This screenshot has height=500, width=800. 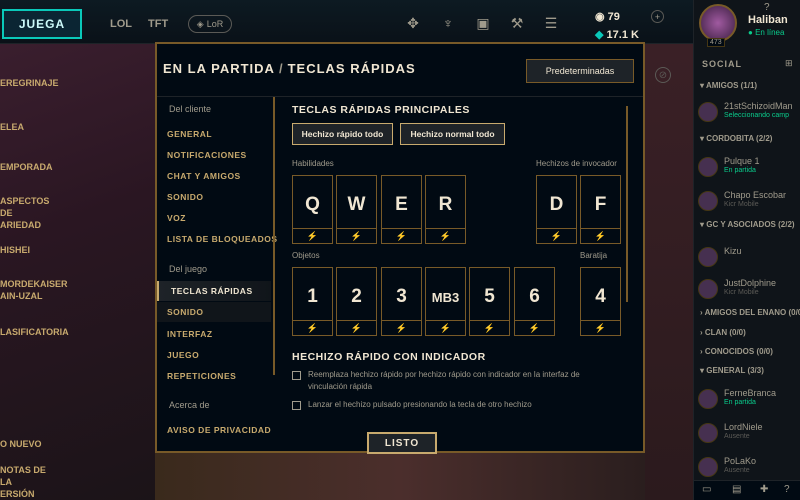 I want to click on friend-group-header: › AMIGOS DEL ENANO (0/0), so click(x=750, y=312).